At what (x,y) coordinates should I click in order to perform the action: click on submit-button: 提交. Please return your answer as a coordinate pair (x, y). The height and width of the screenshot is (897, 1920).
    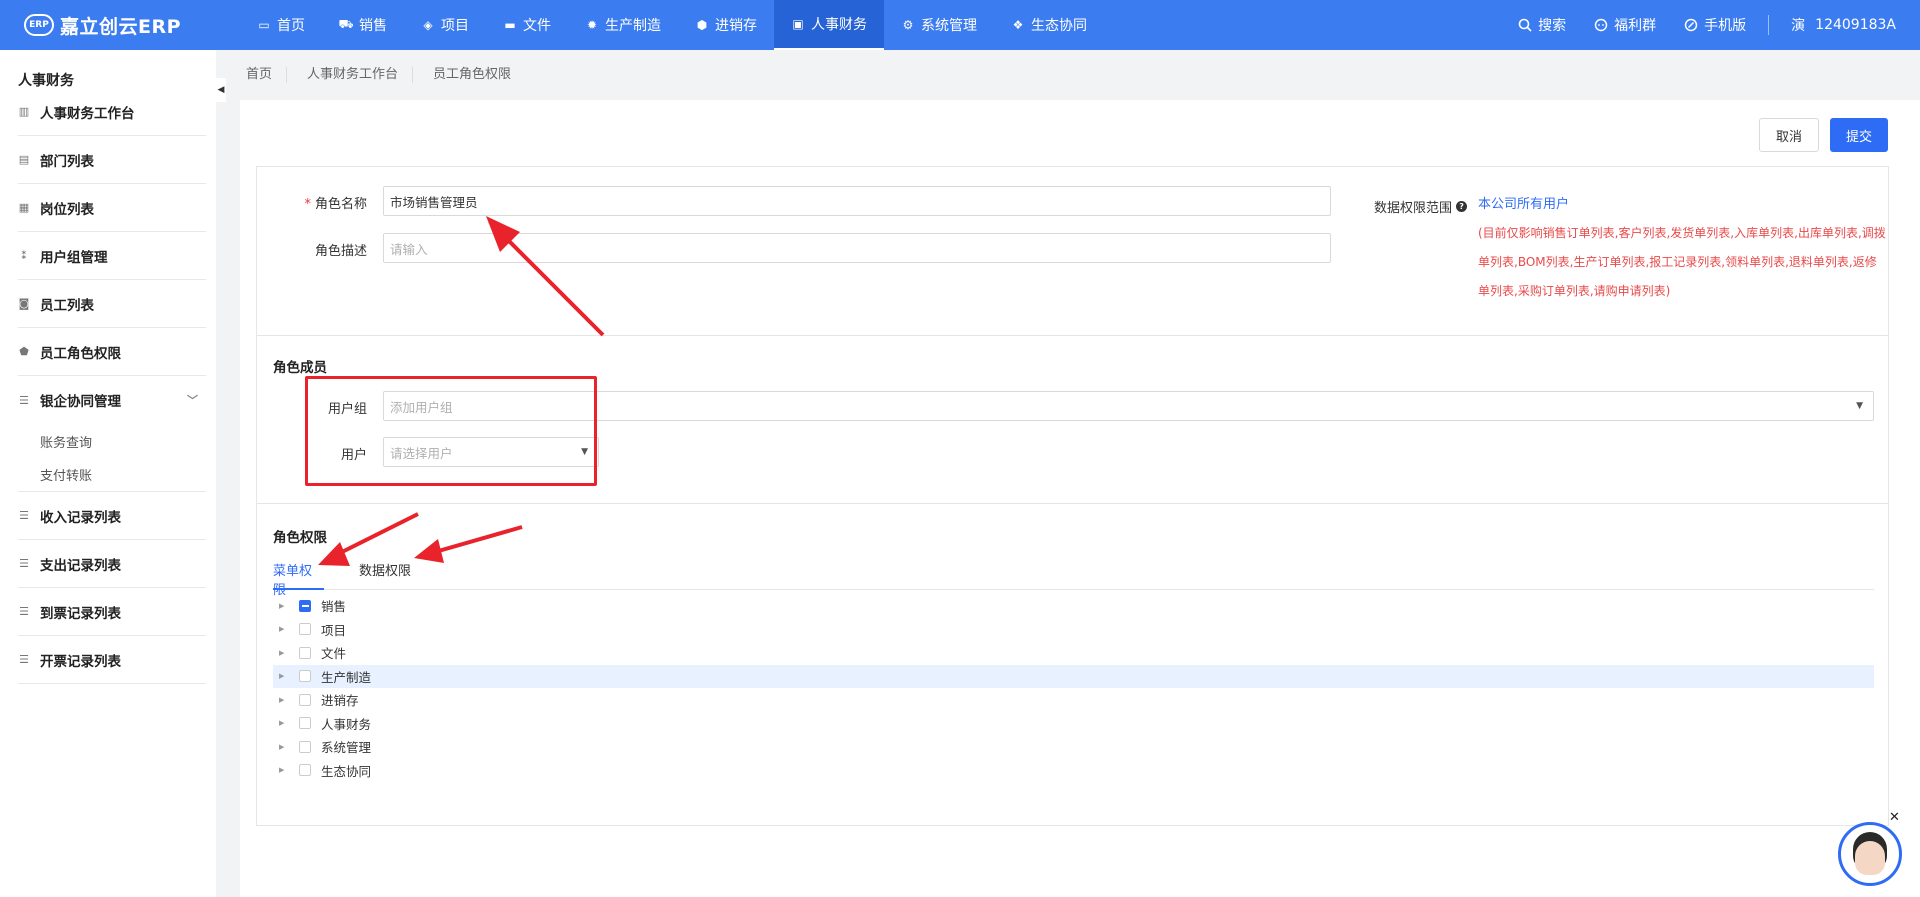
    Looking at the image, I should click on (1859, 135).